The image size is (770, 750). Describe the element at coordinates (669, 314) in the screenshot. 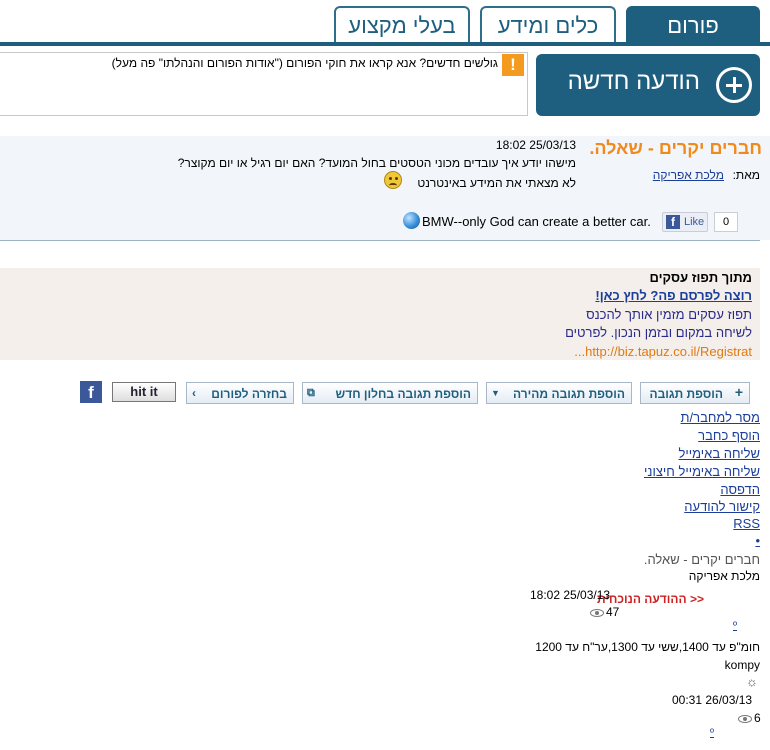

I see `ad-text-line-1: תפוז עסקים מזמין אותך להכנס` at that location.